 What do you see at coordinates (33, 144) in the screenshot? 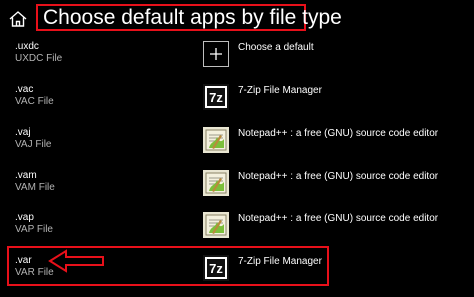
I see `file-description: VAJ File` at bounding box center [33, 144].